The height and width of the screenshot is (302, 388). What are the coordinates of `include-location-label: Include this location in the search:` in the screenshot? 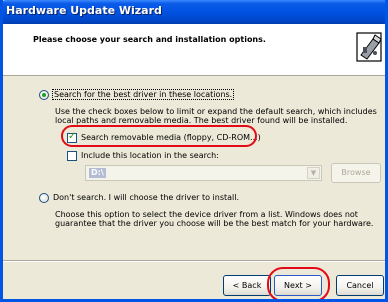 It's located at (150, 155).